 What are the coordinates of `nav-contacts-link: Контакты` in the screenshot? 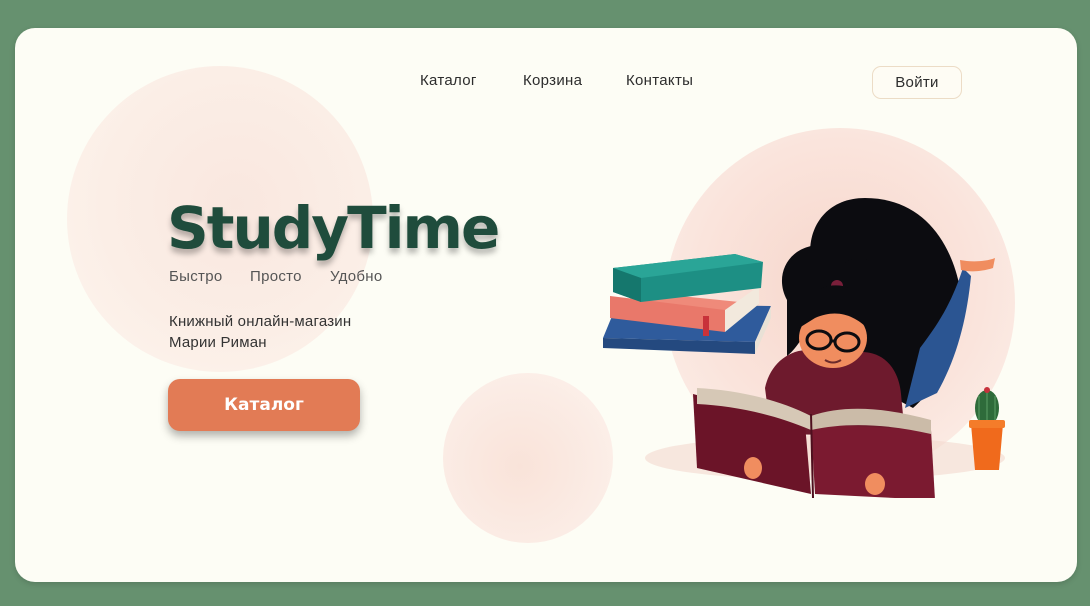 It's located at (659, 80).